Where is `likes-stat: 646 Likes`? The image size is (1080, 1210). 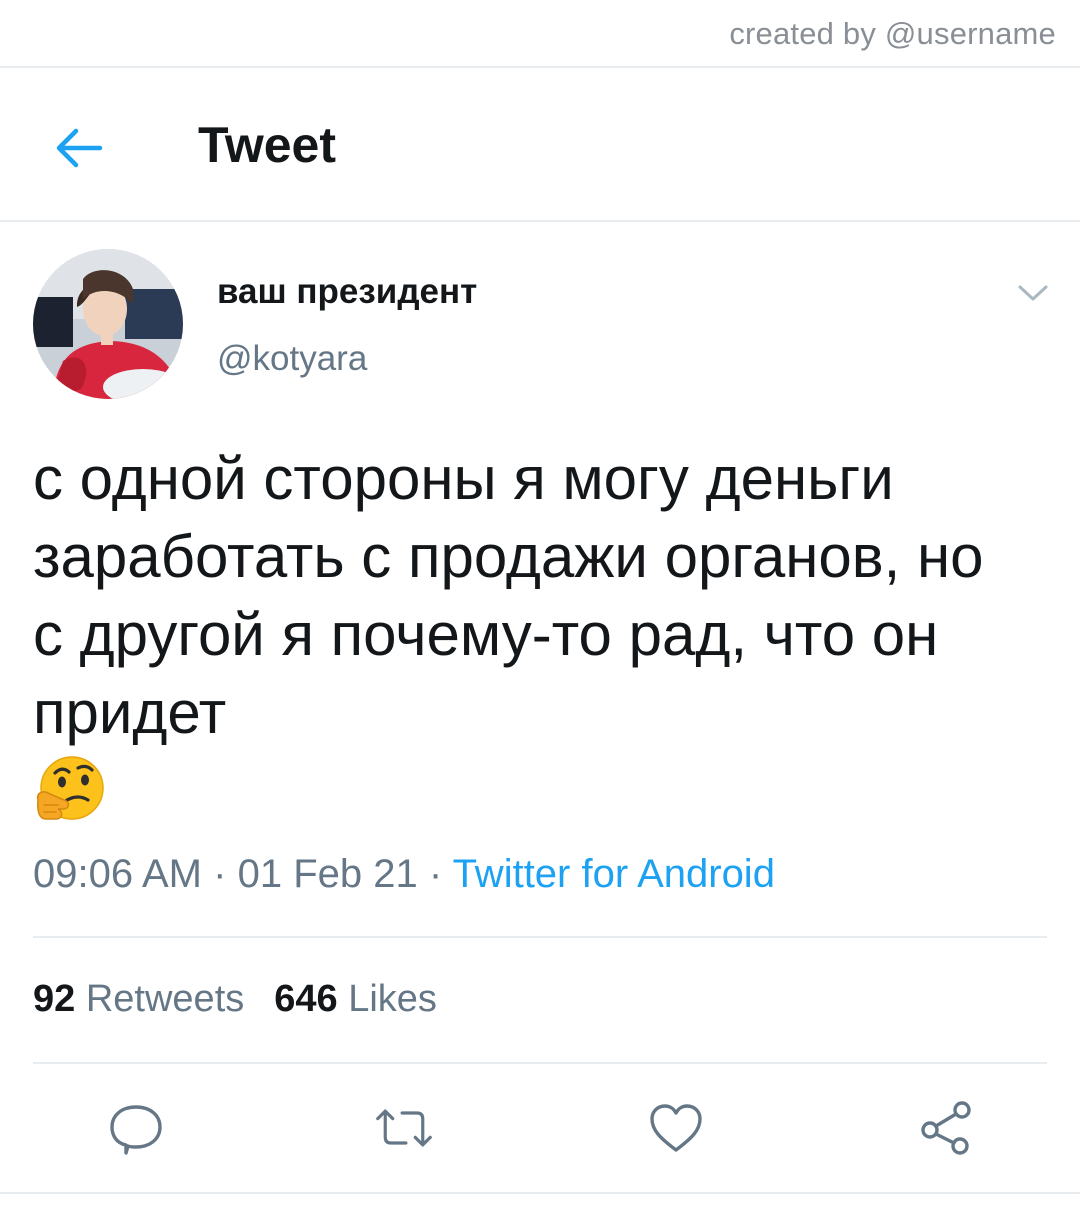 likes-stat: 646 Likes is located at coordinates (355, 999).